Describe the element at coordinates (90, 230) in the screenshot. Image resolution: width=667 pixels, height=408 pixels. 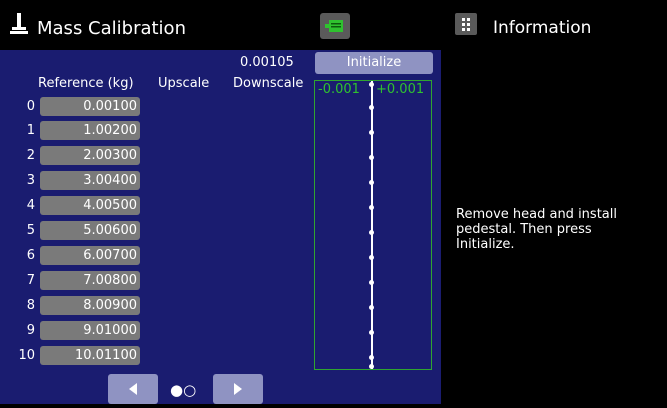
I see `reference-value-button: 5.00600` at that location.